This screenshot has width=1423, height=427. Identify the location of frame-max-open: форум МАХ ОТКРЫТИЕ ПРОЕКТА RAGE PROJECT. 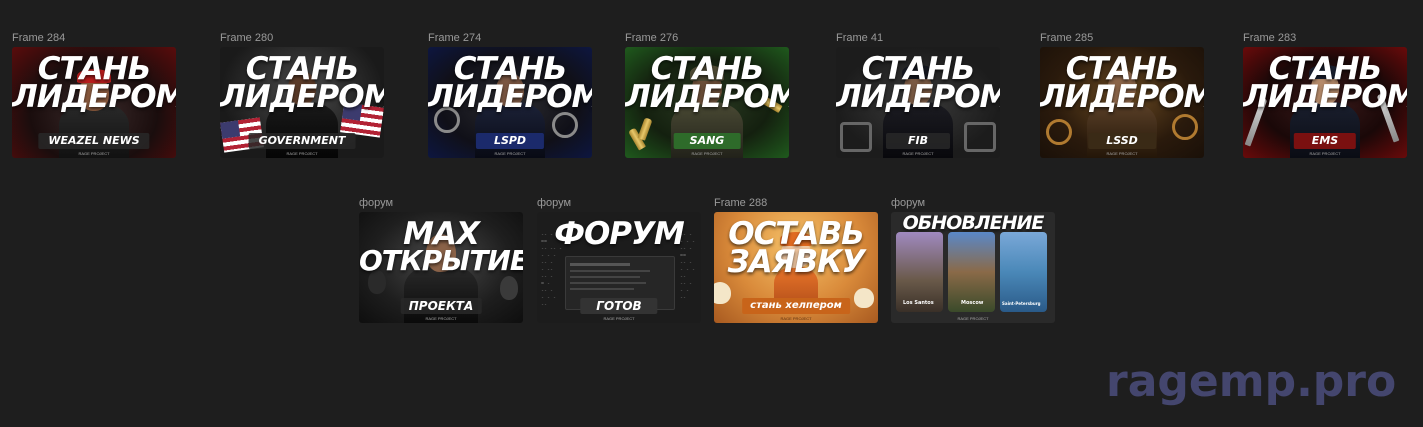
(441, 259).